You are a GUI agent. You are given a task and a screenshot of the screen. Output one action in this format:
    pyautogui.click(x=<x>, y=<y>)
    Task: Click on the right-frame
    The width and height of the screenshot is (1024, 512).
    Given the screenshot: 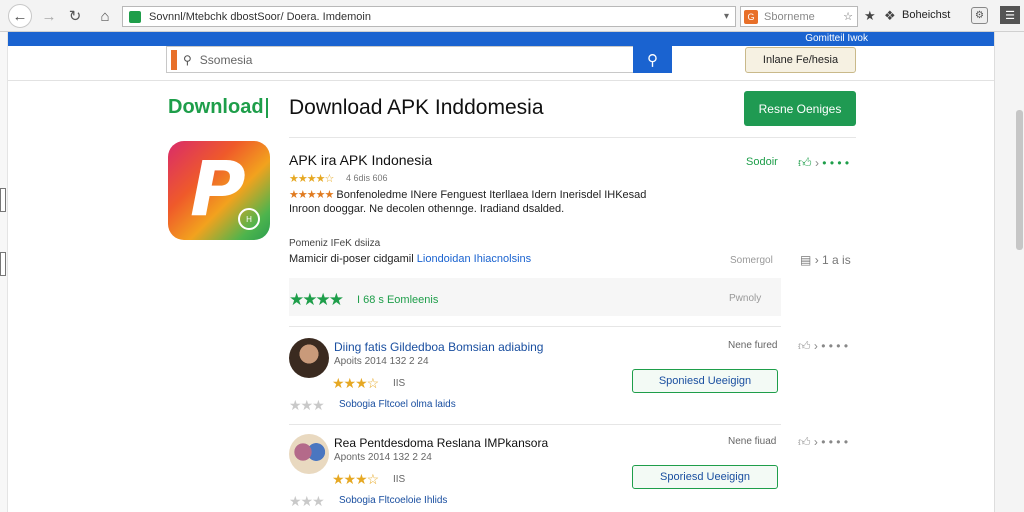 What is the action you would take?
    pyautogui.click(x=1009, y=272)
    